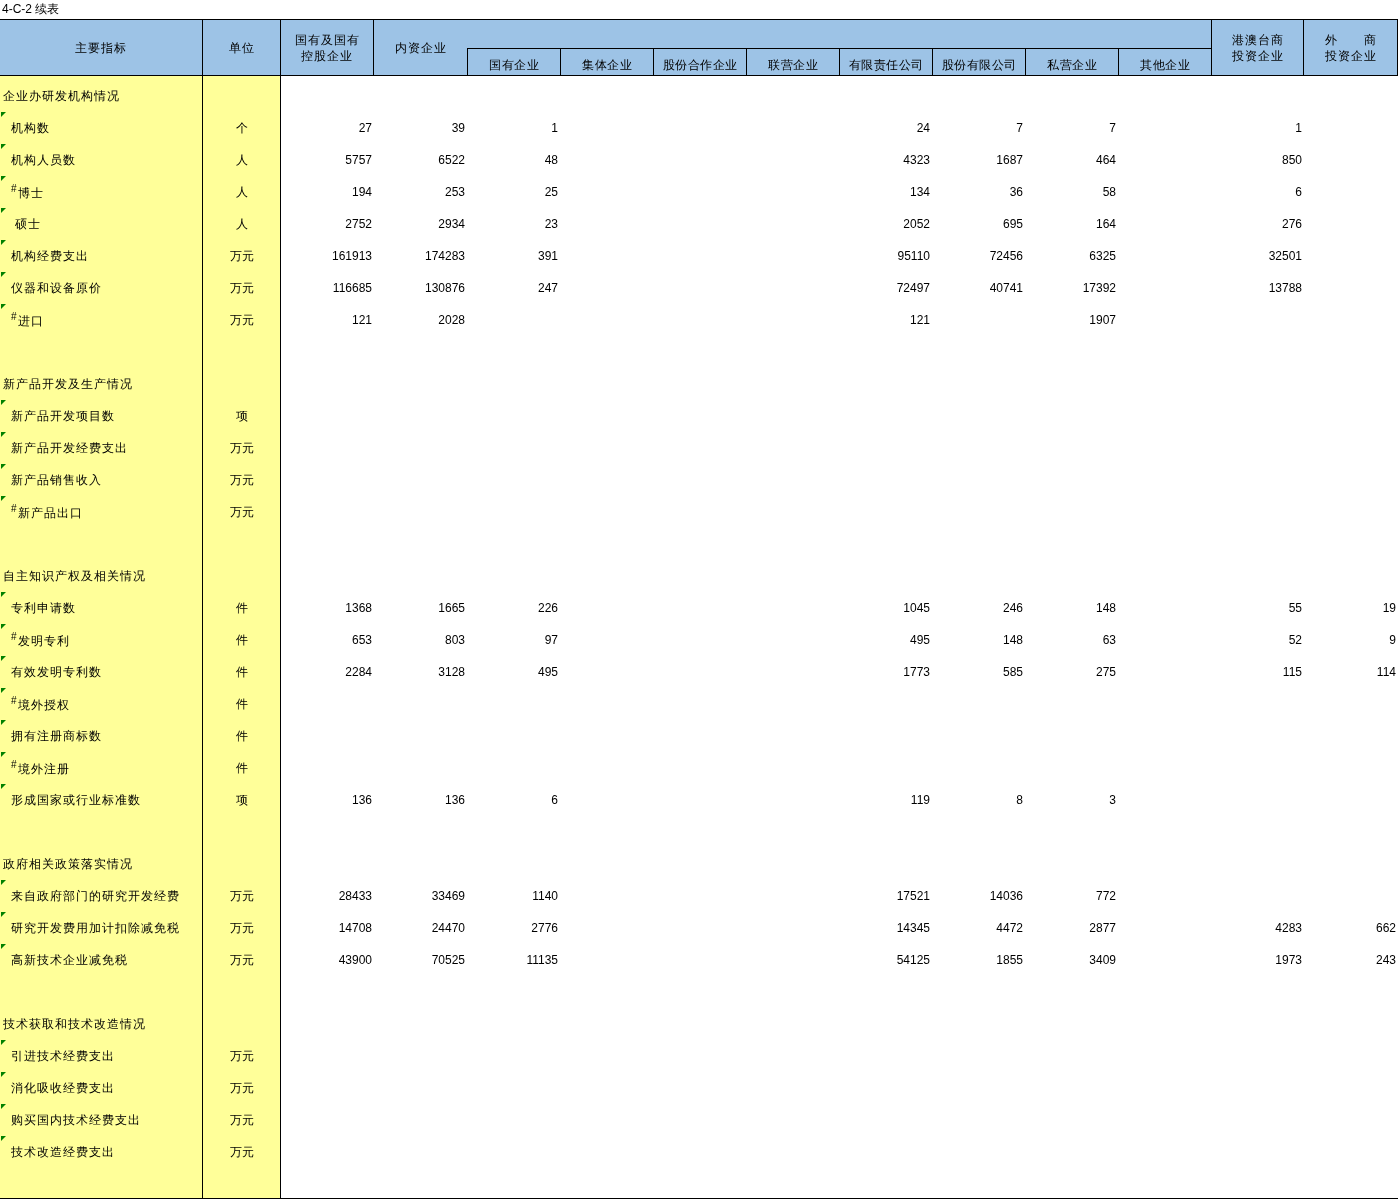  Describe the element at coordinates (1285, 288) in the screenshot. I see `table-cell-text: 13788` at that location.